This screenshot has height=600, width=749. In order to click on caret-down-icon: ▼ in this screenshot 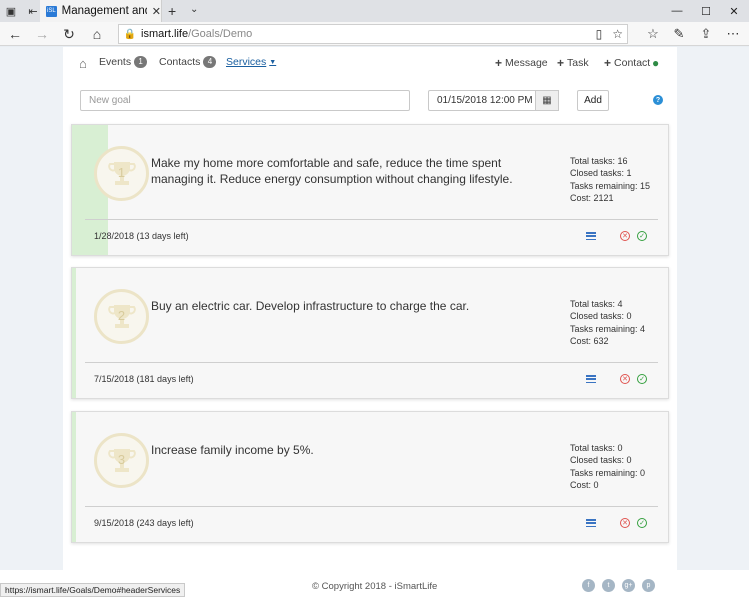, I will do `click(273, 62)`.